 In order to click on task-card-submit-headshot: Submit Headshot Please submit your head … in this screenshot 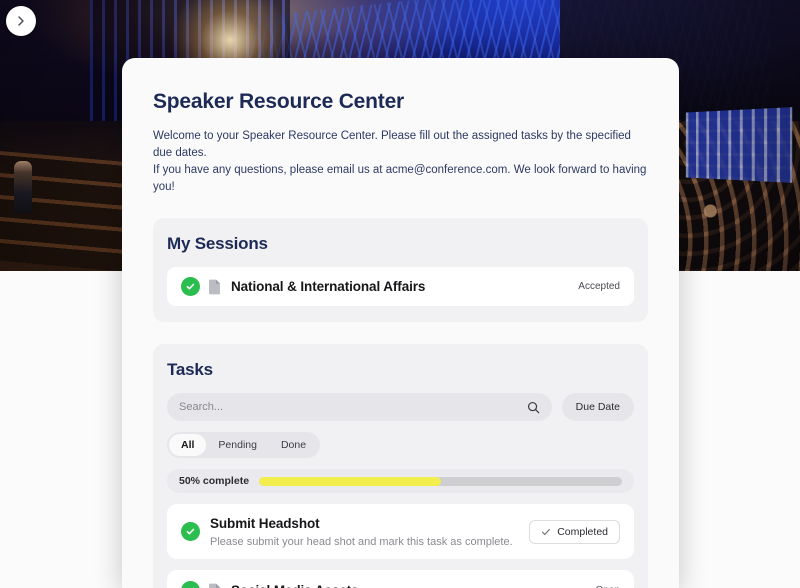, I will do `click(400, 531)`.